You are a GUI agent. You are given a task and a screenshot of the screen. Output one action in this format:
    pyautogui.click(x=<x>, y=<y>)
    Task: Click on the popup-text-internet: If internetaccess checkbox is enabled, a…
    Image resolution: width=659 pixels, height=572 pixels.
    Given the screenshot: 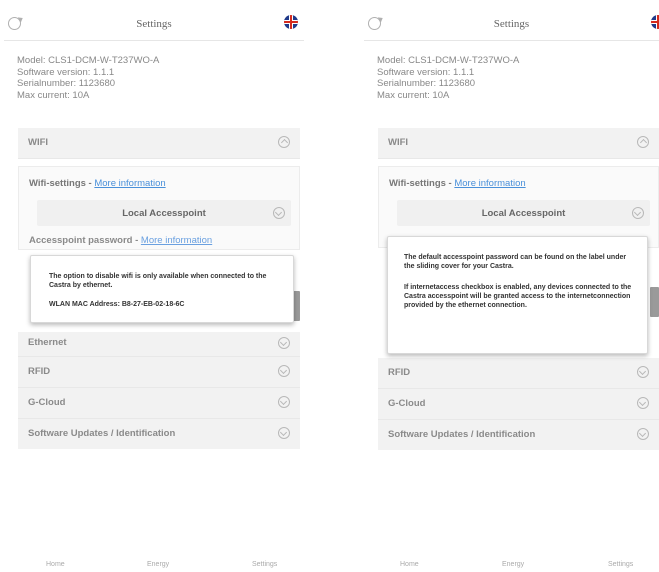 What is the action you would take?
    pyautogui.click(x=518, y=296)
    